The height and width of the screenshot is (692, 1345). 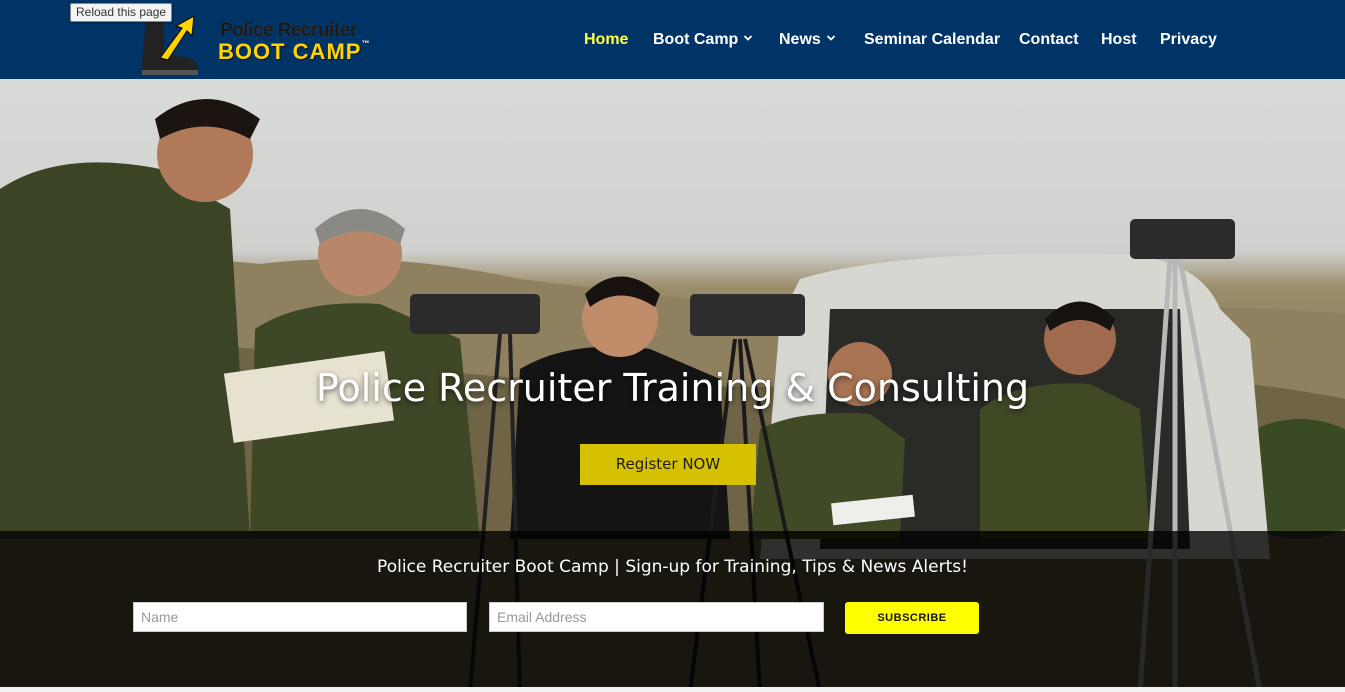 I want to click on reload-tooltip: Reload this page, so click(x=121, y=12).